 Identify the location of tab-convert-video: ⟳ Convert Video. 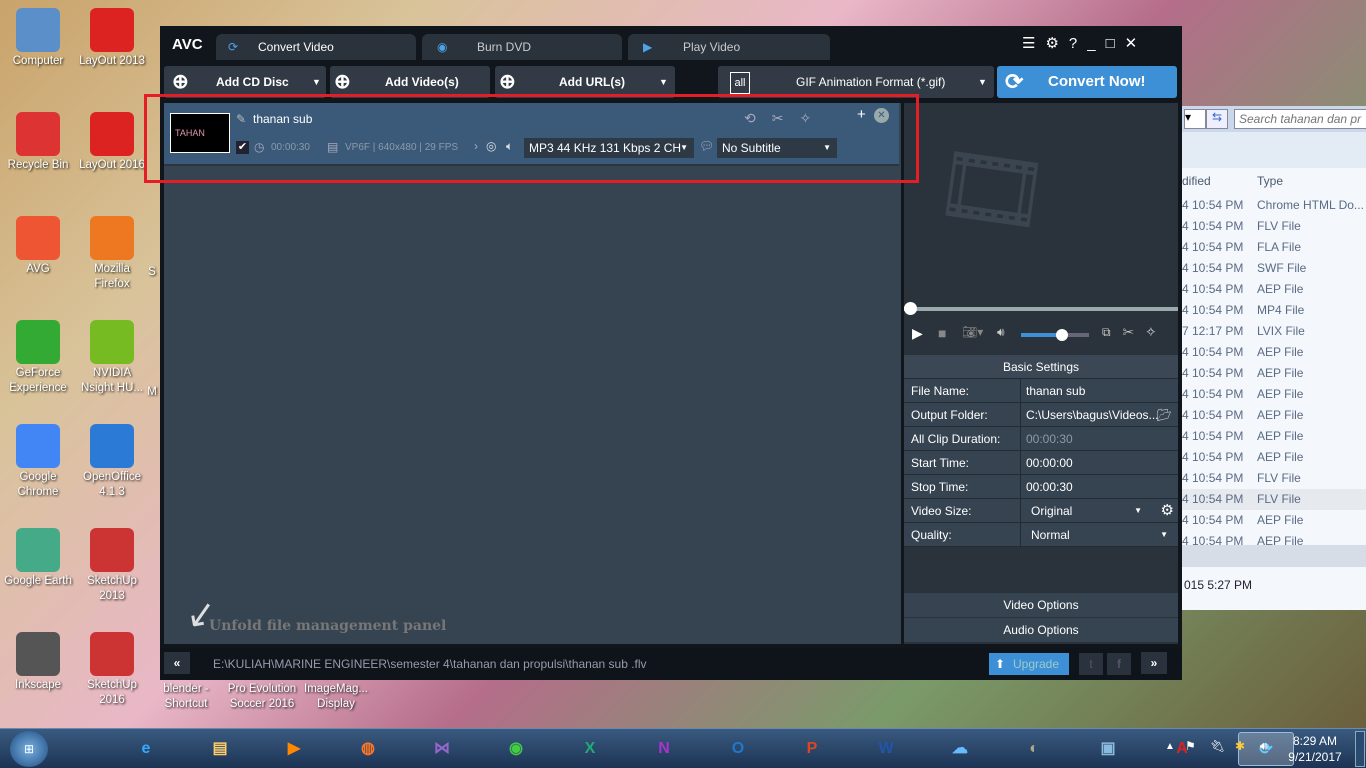
(316, 47).